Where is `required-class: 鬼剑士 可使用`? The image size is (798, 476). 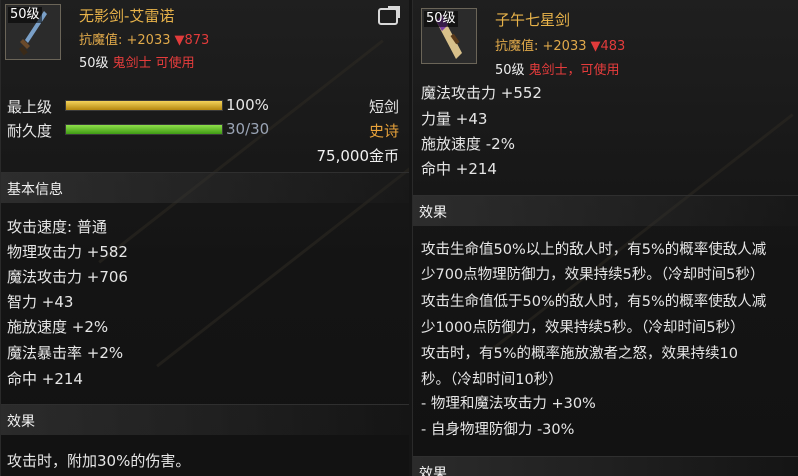 required-class: 鬼剑士 可使用 is located at coordinates (153, 63).